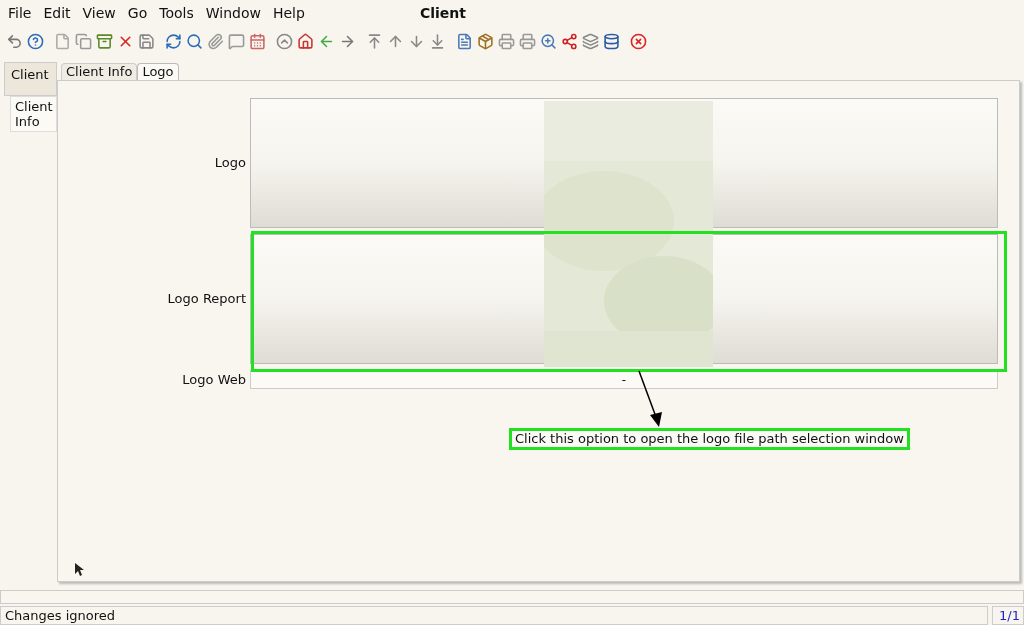 The width and height of the screenshot is (1024, 625). What do you see at coordinates (257, 41) in the screenshot?
I see `calendar-icon` at bounding box center [257, 41].